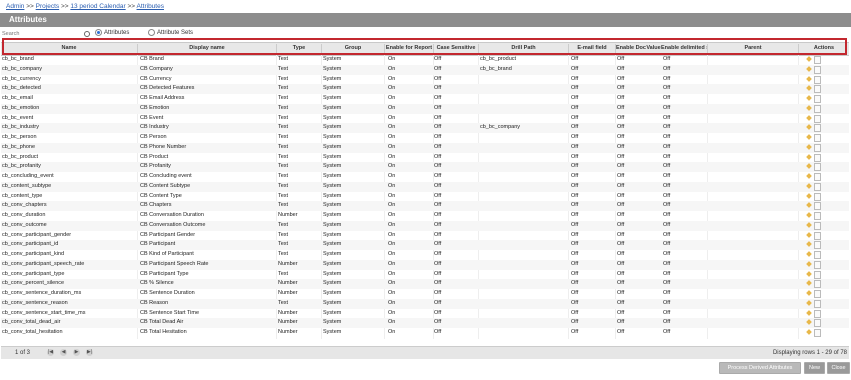  I want to click on column-header-drill-path: Drill Path, so click(523, 48).